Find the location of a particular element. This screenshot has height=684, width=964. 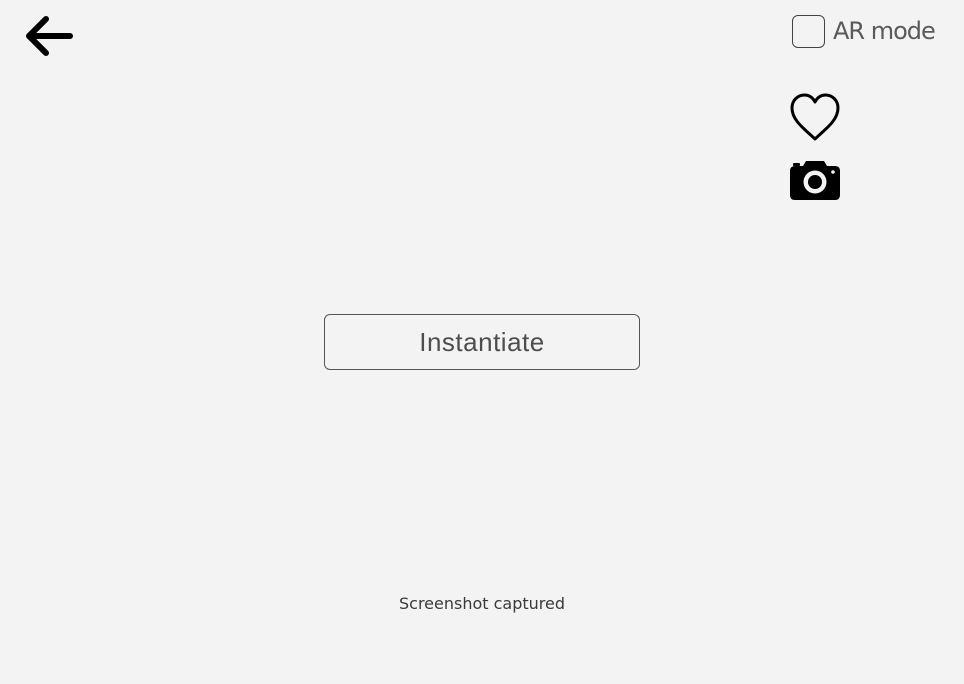

instantiate-button: Instantiate is located at coordinates (482, 342).